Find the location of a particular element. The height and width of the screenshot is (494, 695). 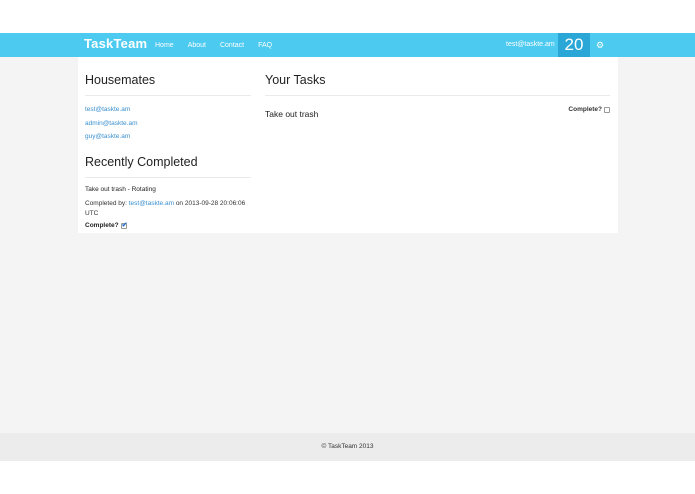

nav-about-link: About is located at coordinates (197, 45).